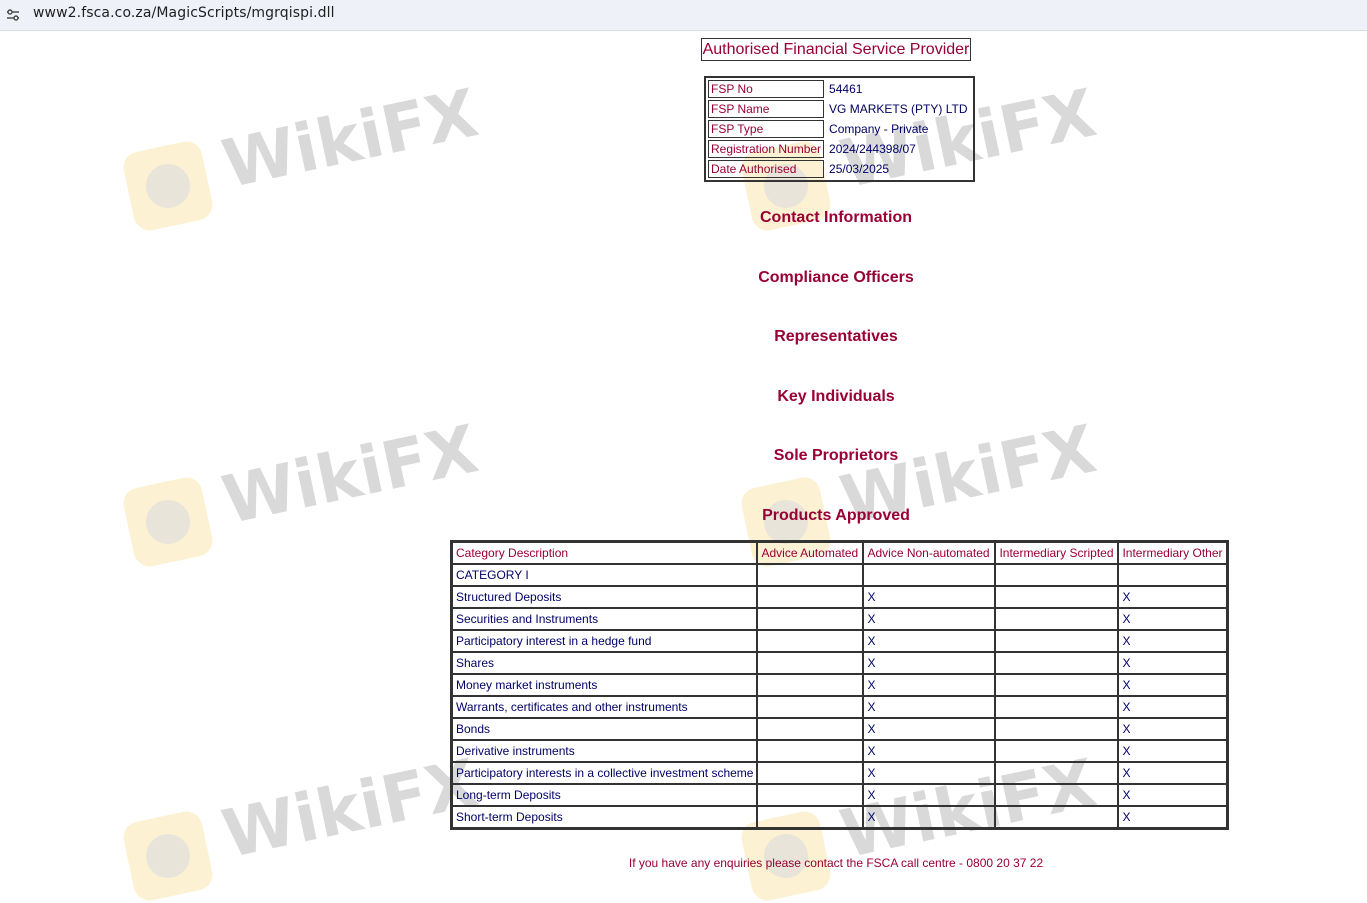  I want to click on column-header: Advice Non-automated, so click(929, 553).